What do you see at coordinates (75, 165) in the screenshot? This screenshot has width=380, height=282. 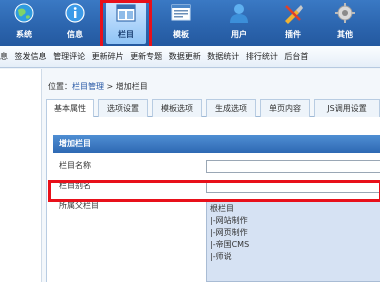 I see `field-label: 栏目名称` at bounding box center [75, 165].